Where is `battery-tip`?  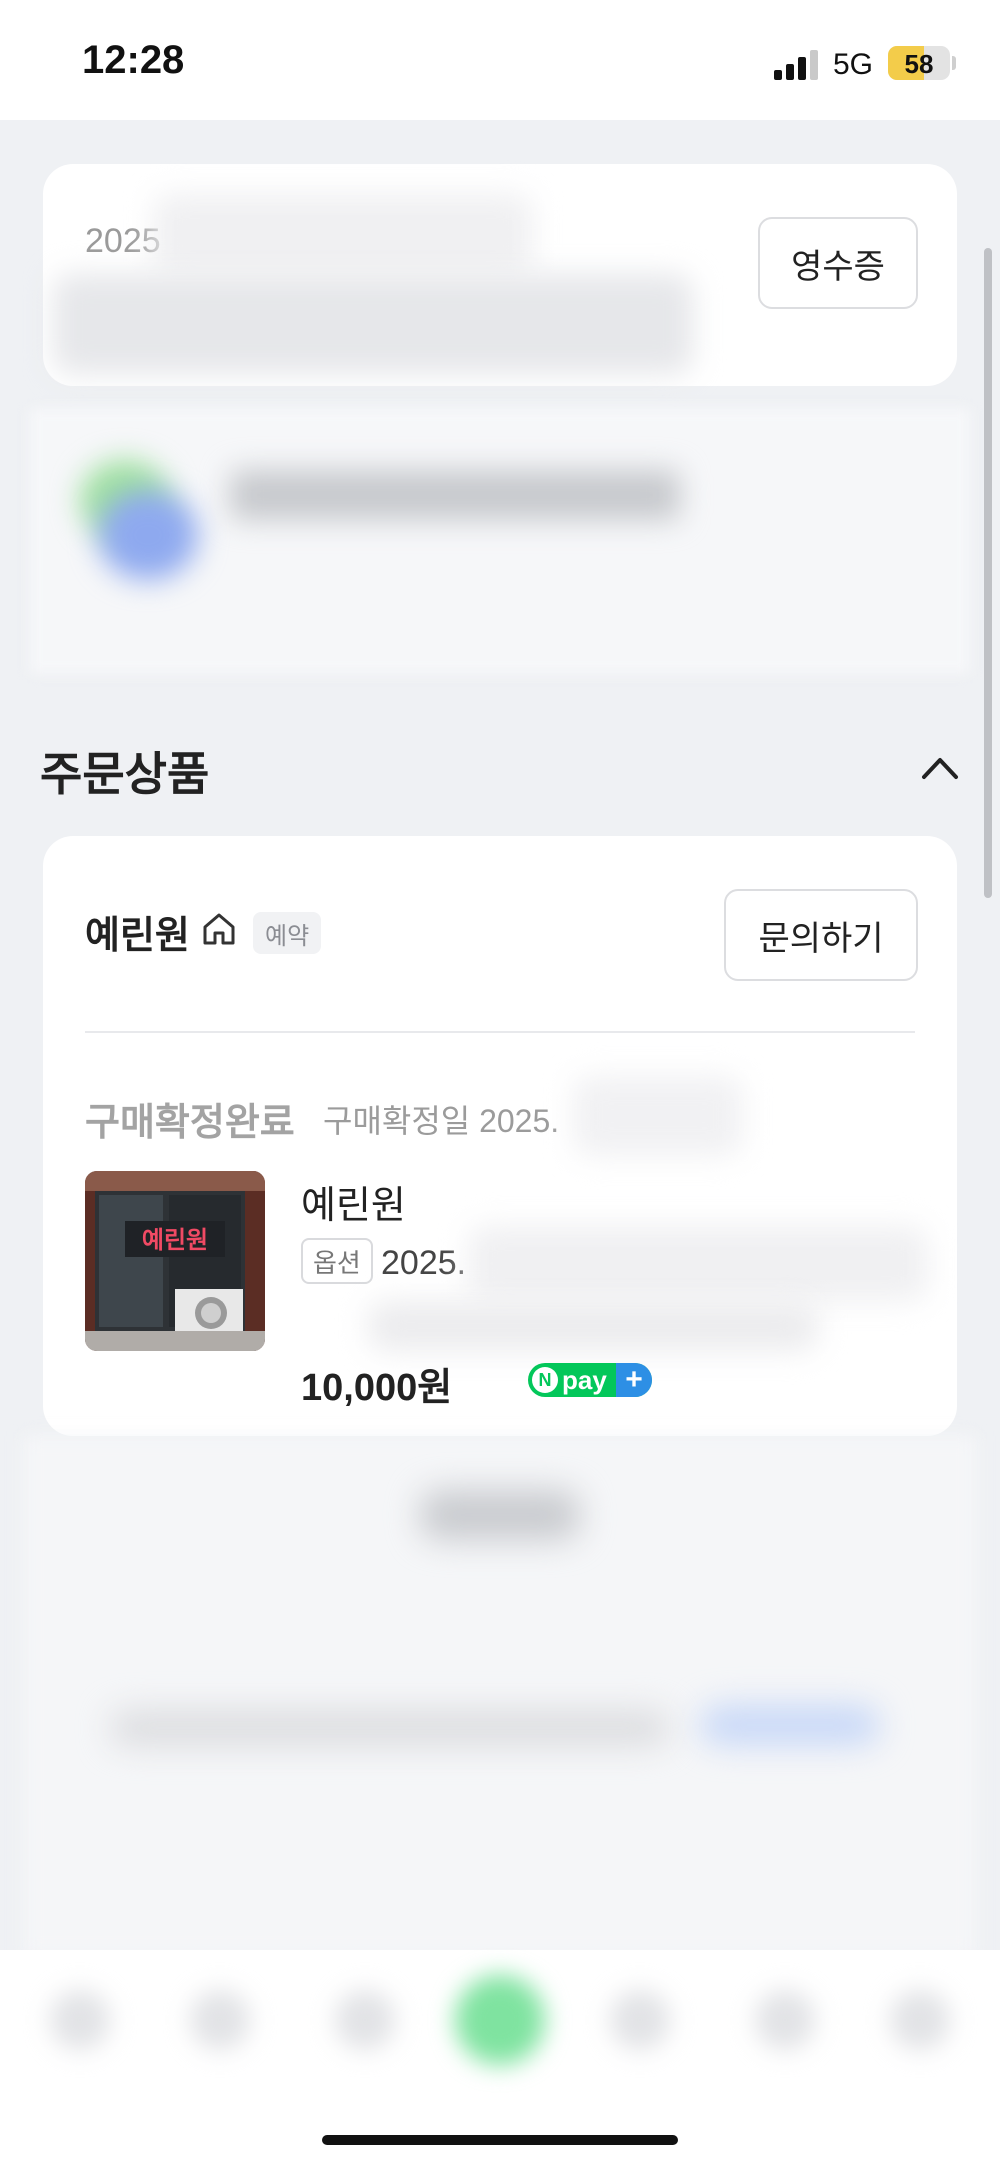 battery-tip is located at coordinates (954, 63).